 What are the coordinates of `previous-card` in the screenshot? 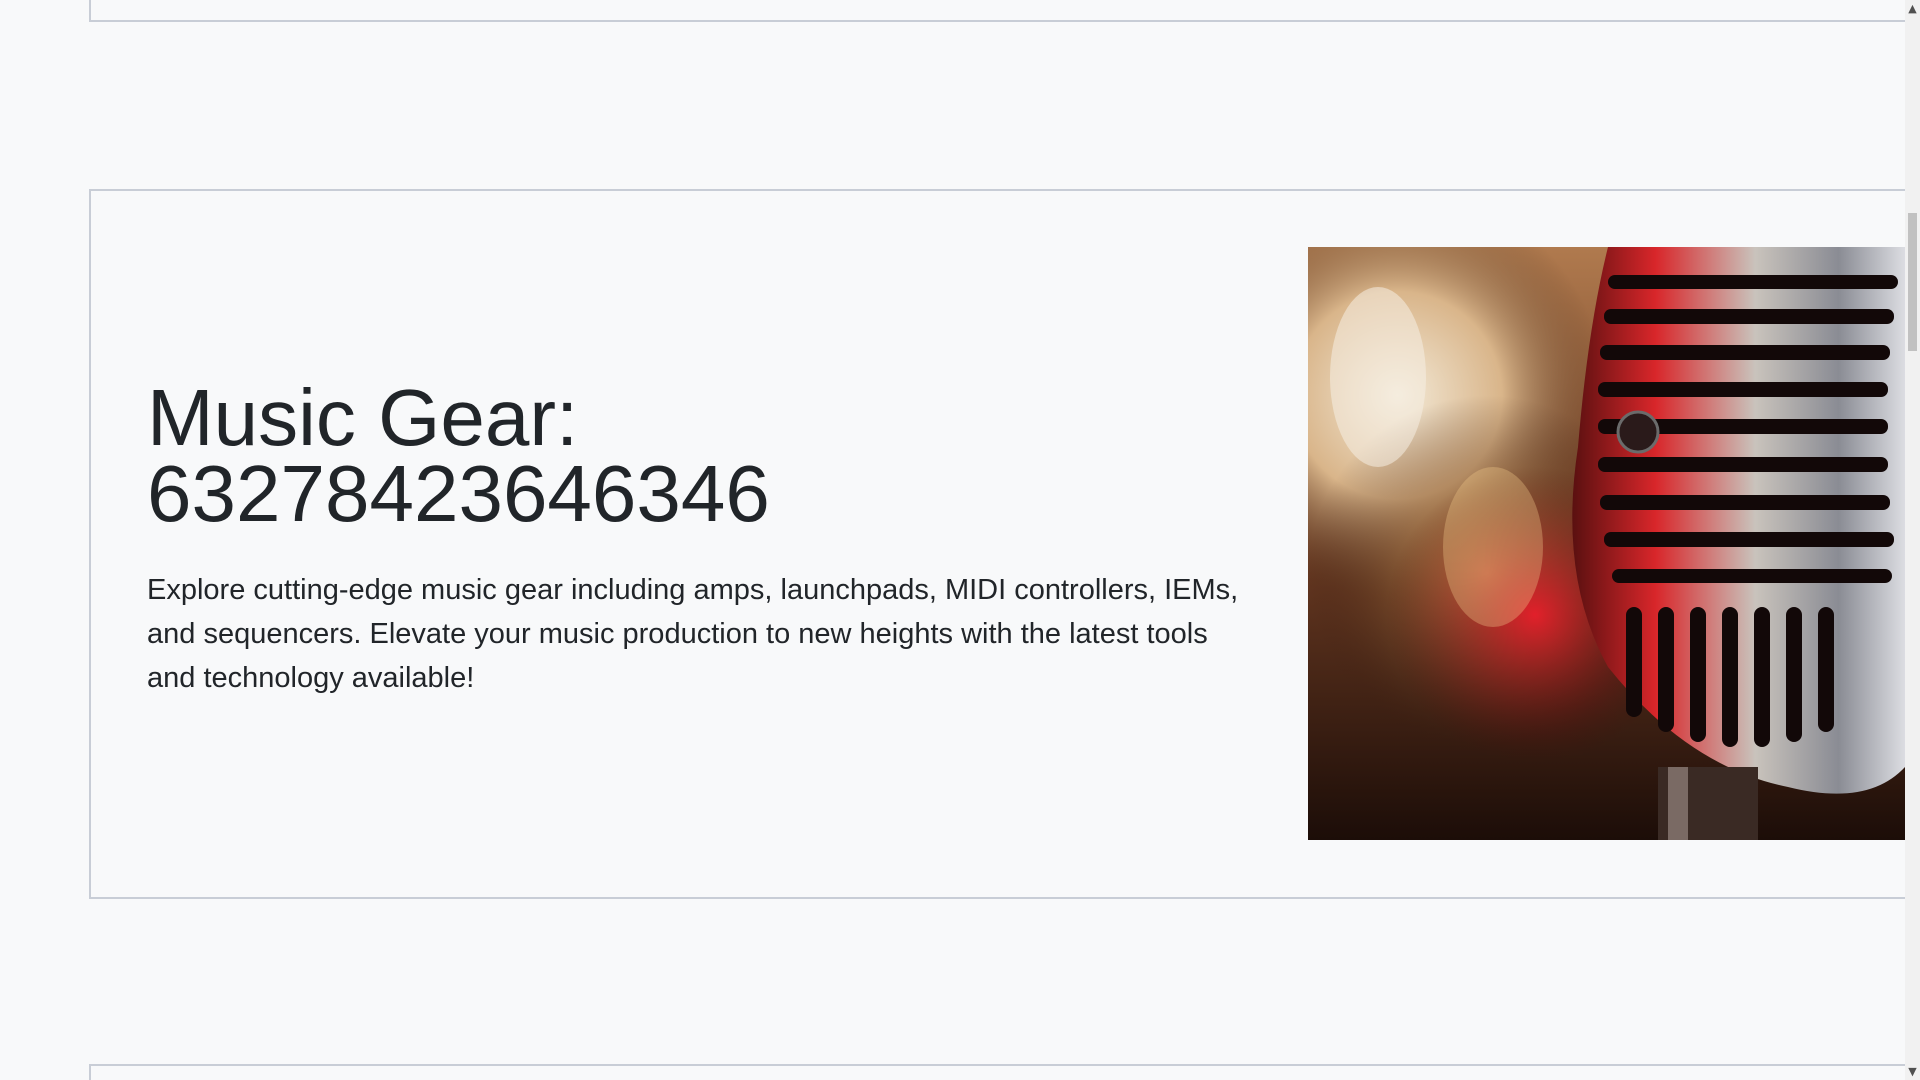 It's located at (999, 11).